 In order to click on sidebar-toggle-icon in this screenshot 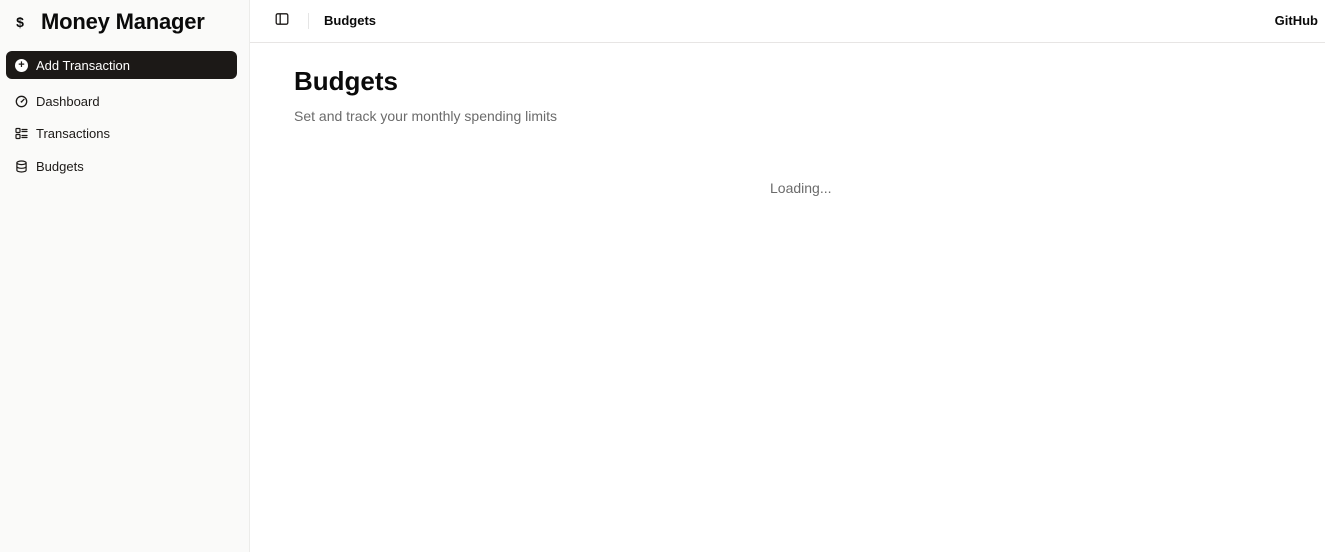, I will do `click(282, 21)`.